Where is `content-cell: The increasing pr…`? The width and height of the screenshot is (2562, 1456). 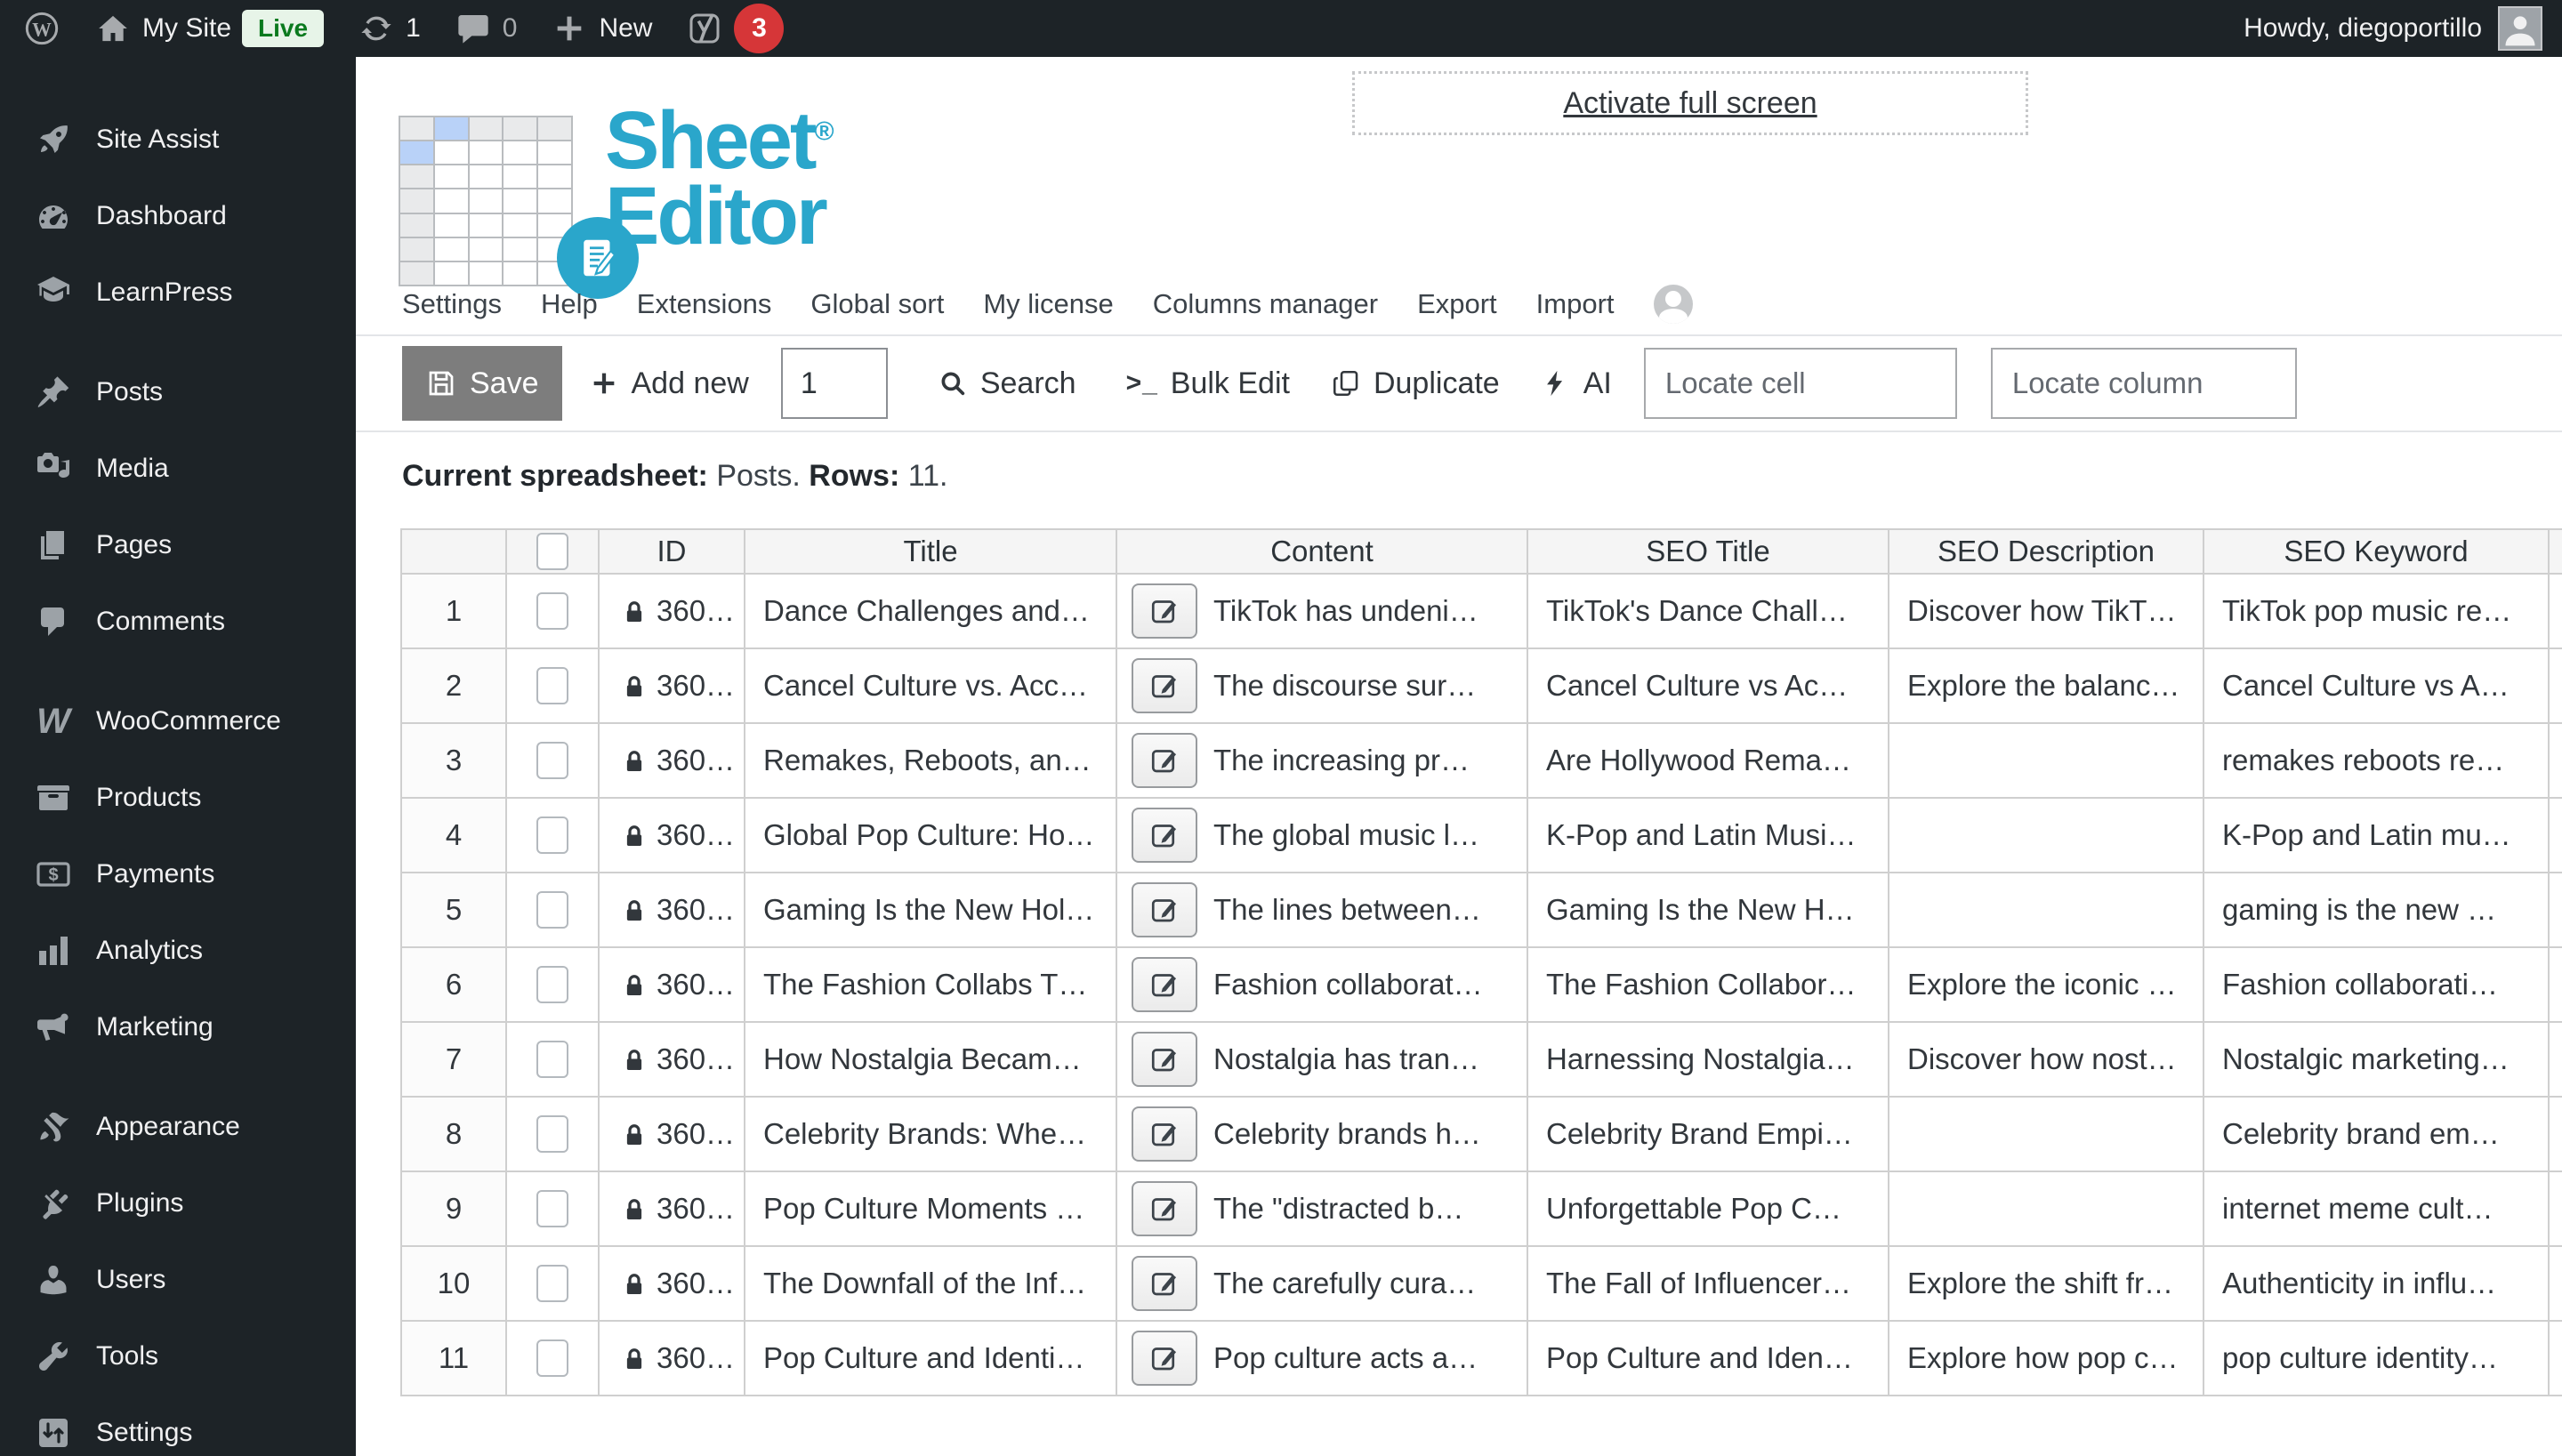
content-cell: The increasing pr… is located at coordinates (1322, 760).